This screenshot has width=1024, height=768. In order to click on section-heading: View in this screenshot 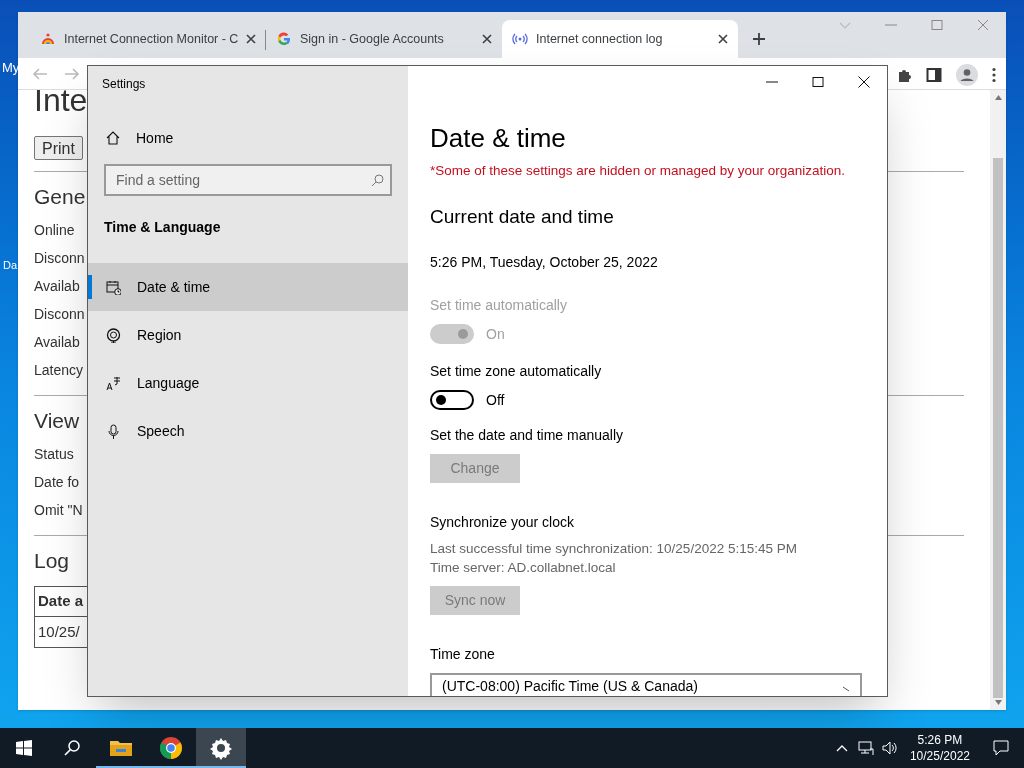, I will do `click(57, 421)`.